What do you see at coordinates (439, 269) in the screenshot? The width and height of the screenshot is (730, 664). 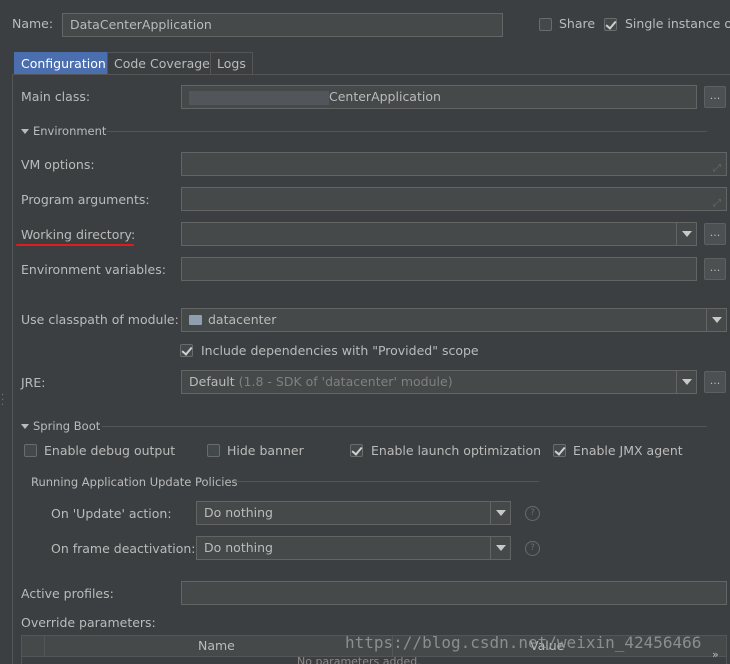 I see `env-vars-input` at bounding box center [439, 269].